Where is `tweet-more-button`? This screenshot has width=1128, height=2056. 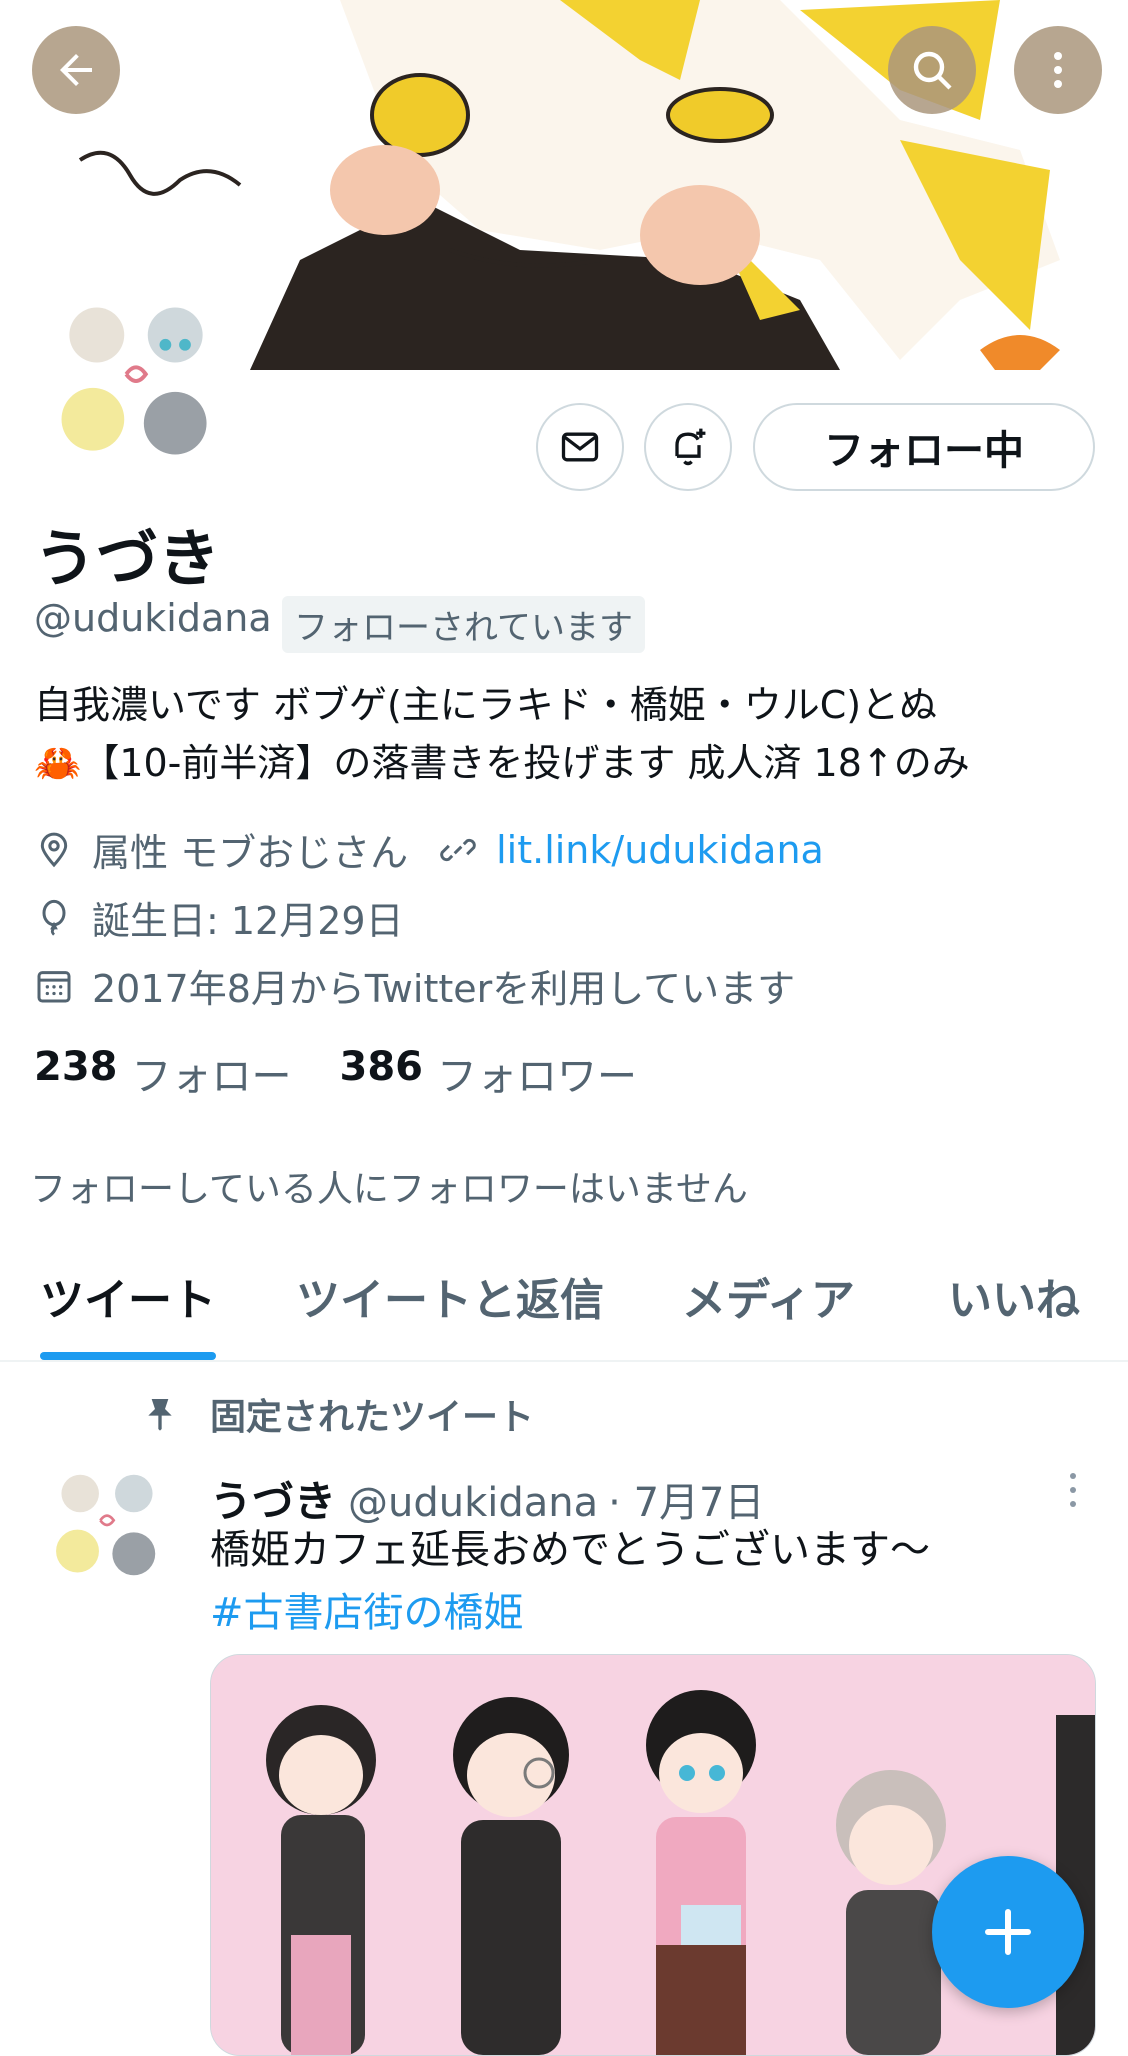 tweet-more-button is located at coordinates (1073, 1490).